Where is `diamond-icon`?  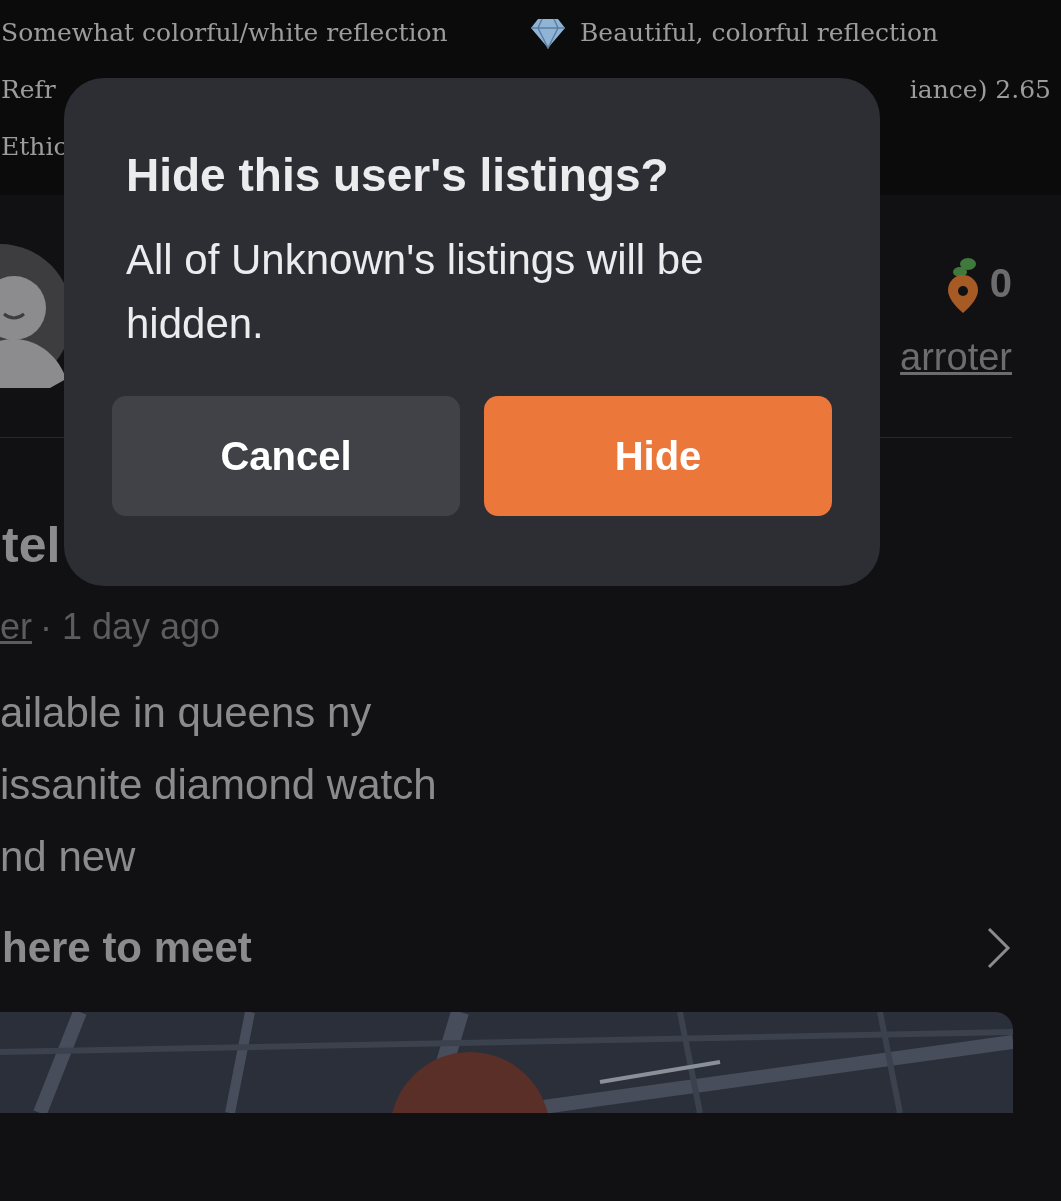
diamond-icon is located at coordinates (548, 32).